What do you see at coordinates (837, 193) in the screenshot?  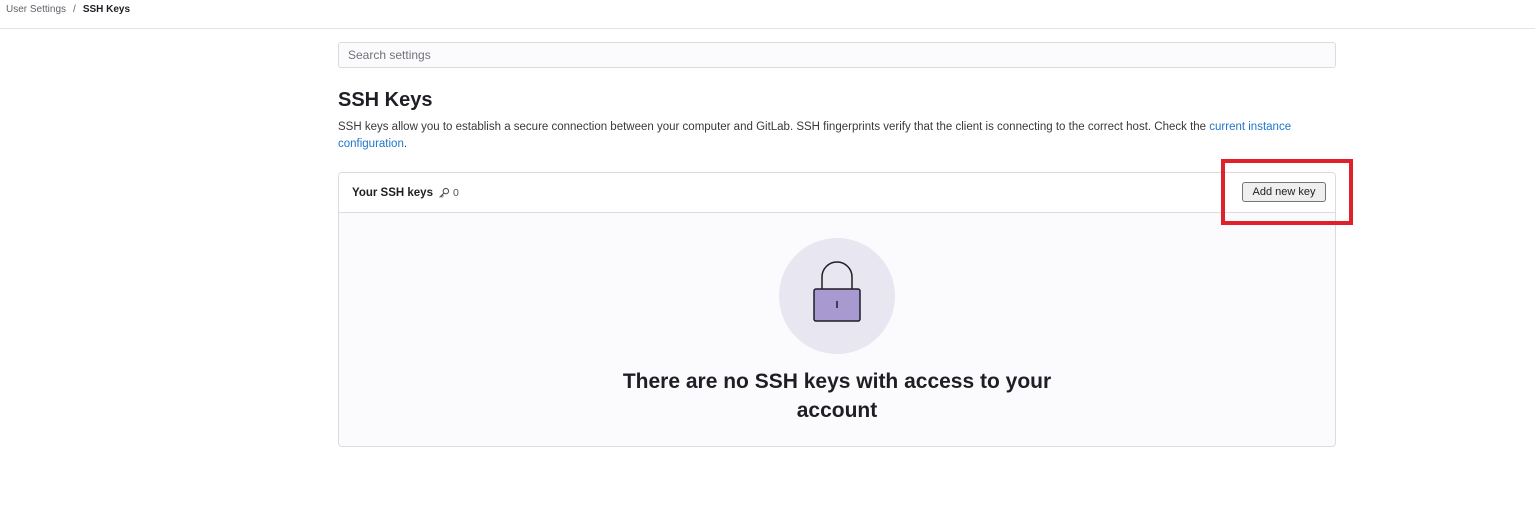 I see `ssh-keys-card-header: Your SSH keys 0 Add new key` at bounding box center [837, 193].